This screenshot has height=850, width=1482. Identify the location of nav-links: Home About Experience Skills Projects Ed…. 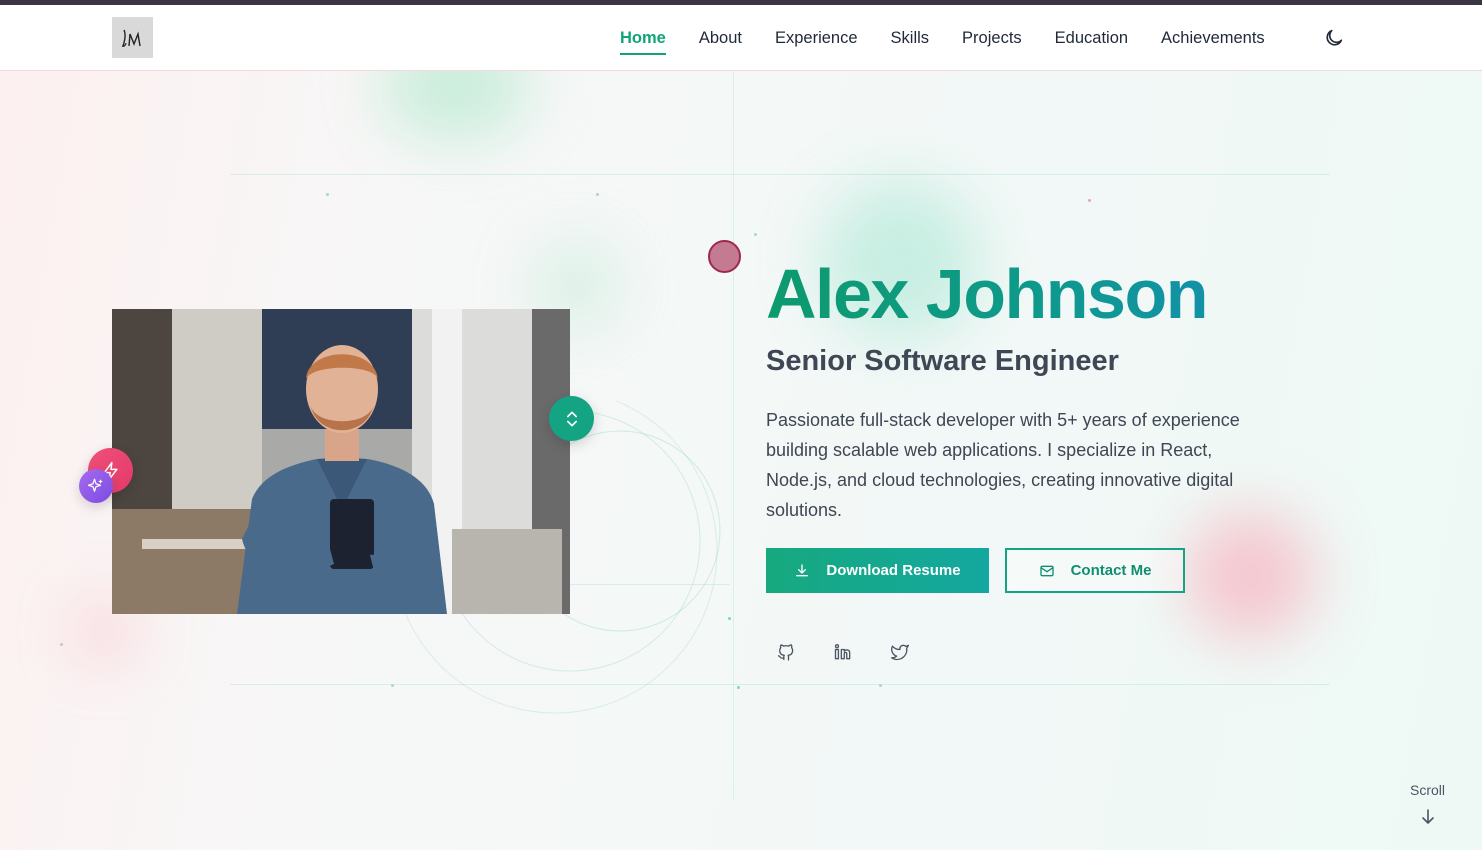
(959, 38).